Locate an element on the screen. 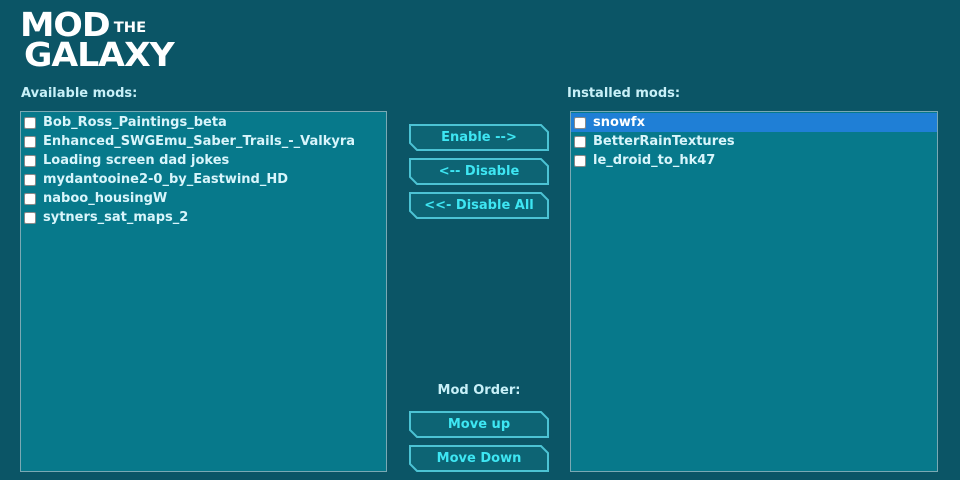 This screenshot has height=480, width=960. disable-button: <-- Disable is located at coordinates (479, 171).